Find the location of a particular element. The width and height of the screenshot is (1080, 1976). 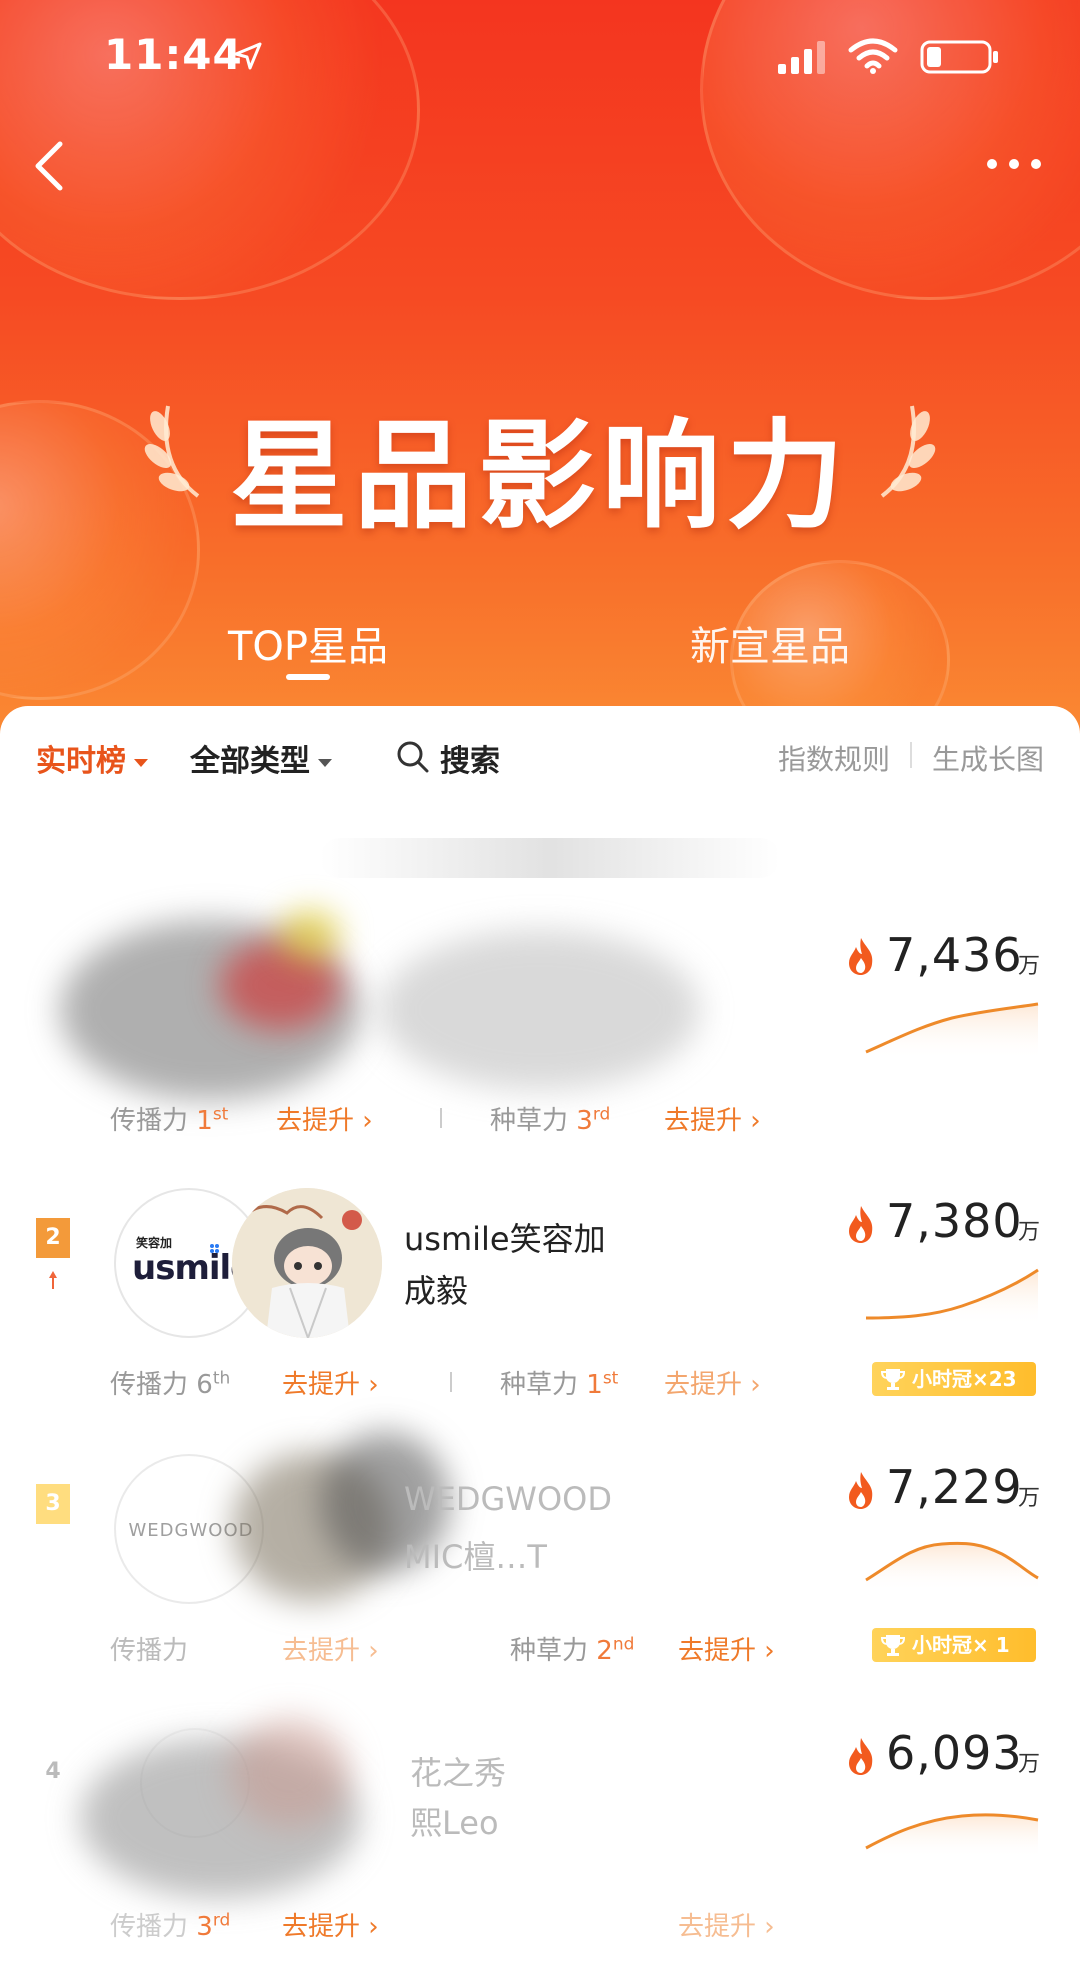

hour-crown-badge: 小时冠× 1 is located at coordinates (954, 1645).